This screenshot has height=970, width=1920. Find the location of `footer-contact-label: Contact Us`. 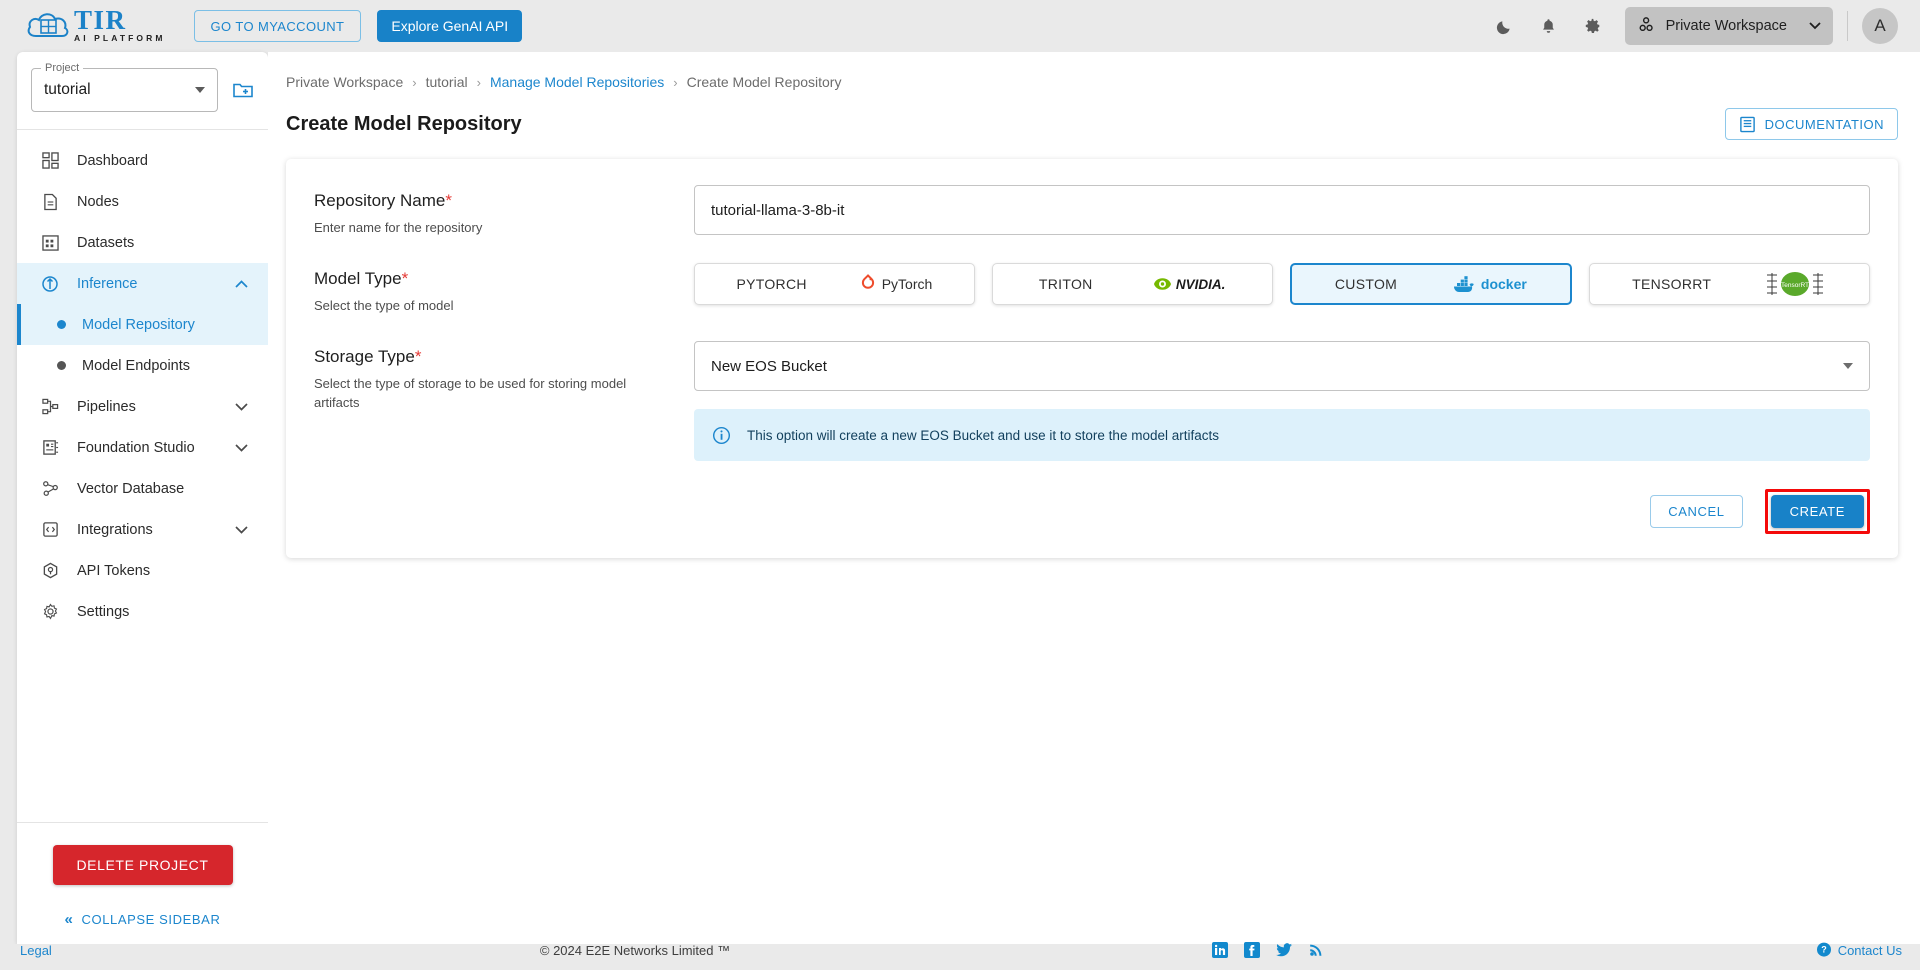

footer-contact-label: Contact Us is located at coordinates (1869, 950).